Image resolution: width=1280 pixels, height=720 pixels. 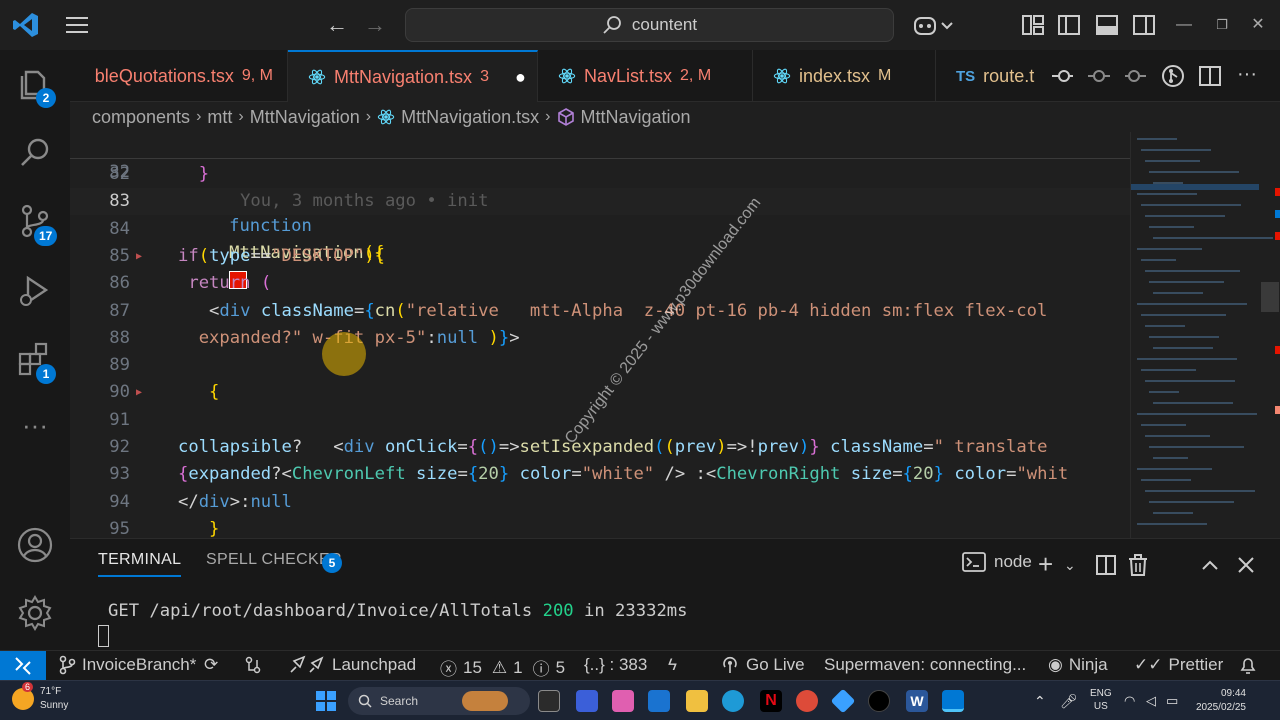 What do you see at coordinates (600, 202) in the screenshot?
I see `code-line: 83 You, 3 months ago • init` at bounding box center [600, 202].